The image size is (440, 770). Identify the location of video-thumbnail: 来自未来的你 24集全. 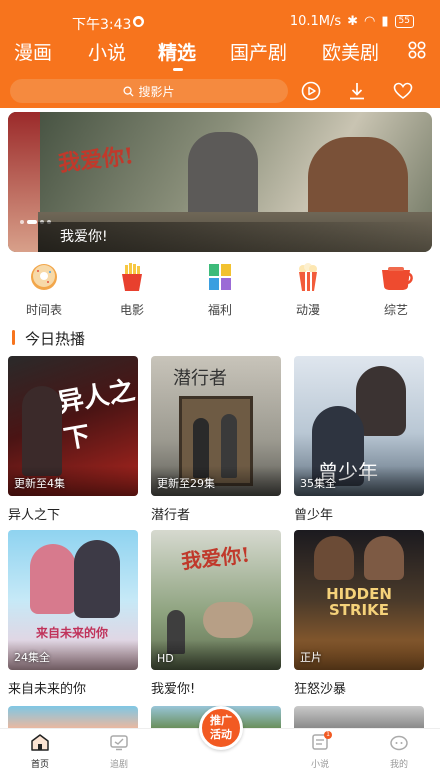
(73, 600).